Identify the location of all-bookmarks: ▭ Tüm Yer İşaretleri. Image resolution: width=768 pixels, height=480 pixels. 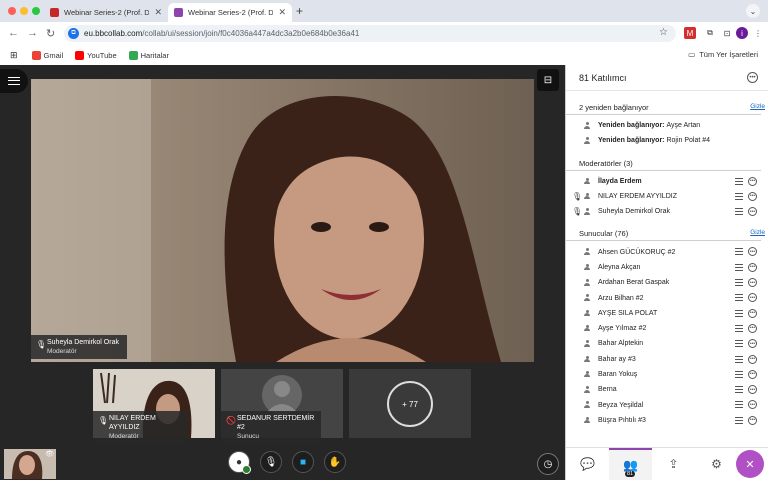
(723, 54).